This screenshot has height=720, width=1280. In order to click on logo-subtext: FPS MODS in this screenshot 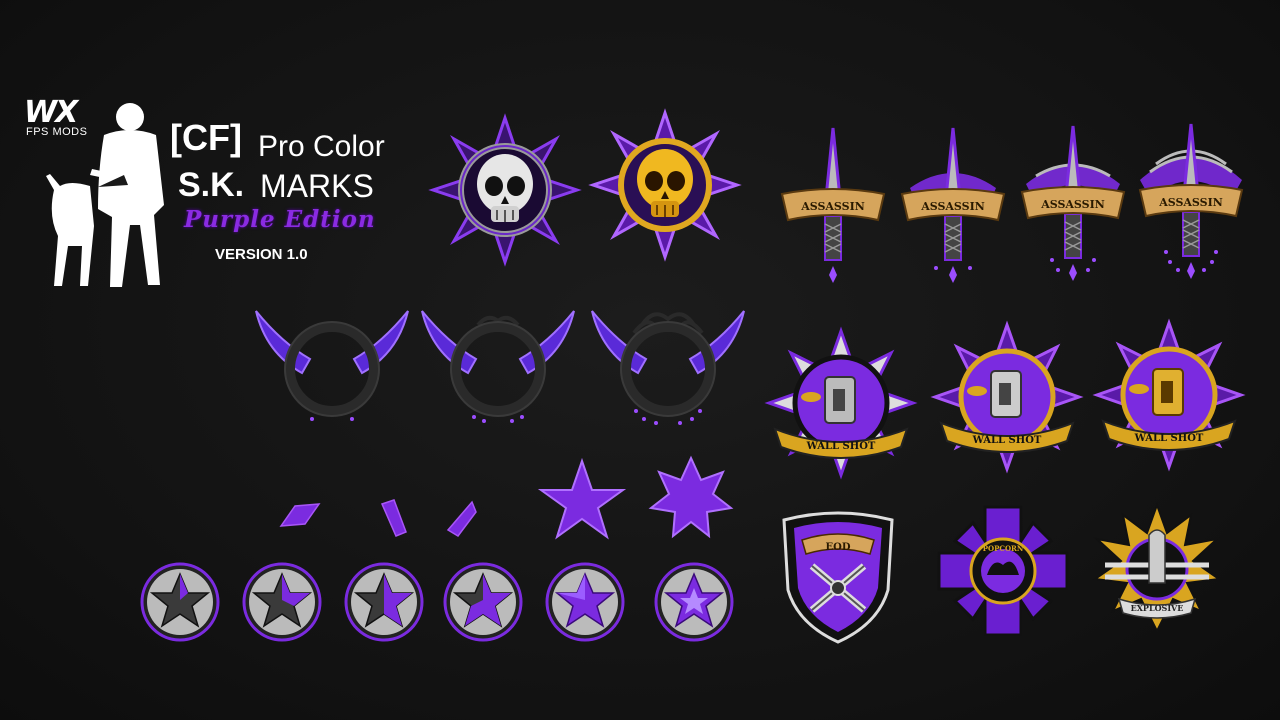, I will do `click(57, 132)`.